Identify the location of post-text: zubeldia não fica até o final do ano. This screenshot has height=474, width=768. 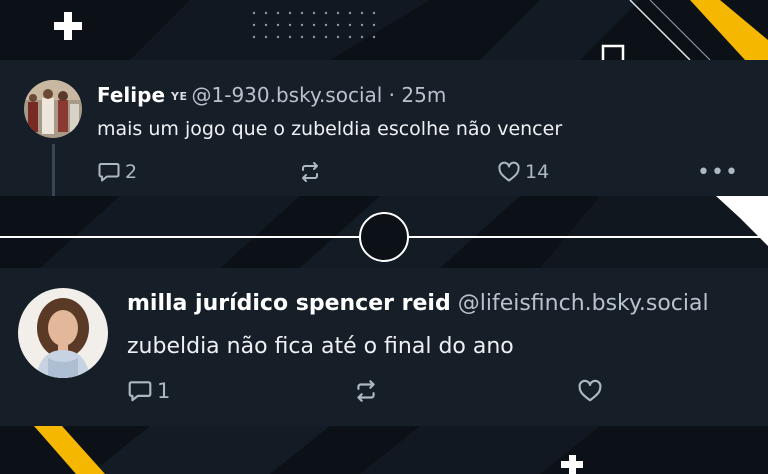
(320, 346).